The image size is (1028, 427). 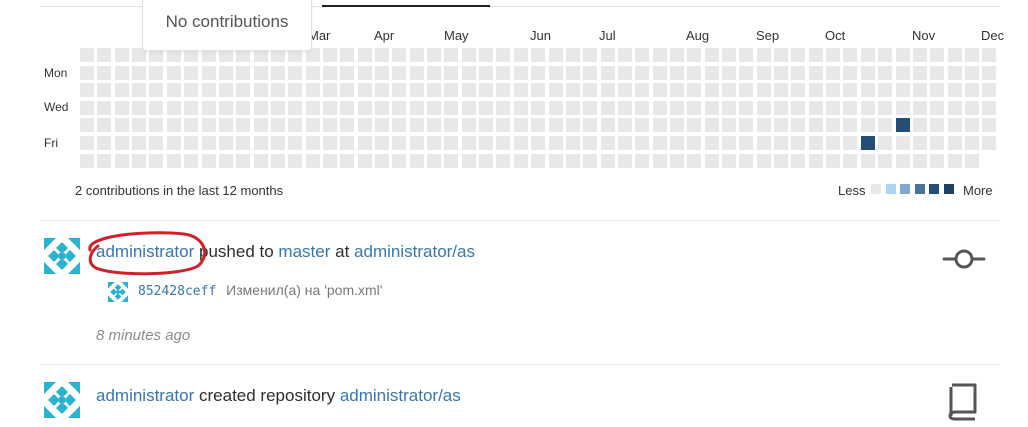 I want to click on avatar, so click(x=62, y=400).